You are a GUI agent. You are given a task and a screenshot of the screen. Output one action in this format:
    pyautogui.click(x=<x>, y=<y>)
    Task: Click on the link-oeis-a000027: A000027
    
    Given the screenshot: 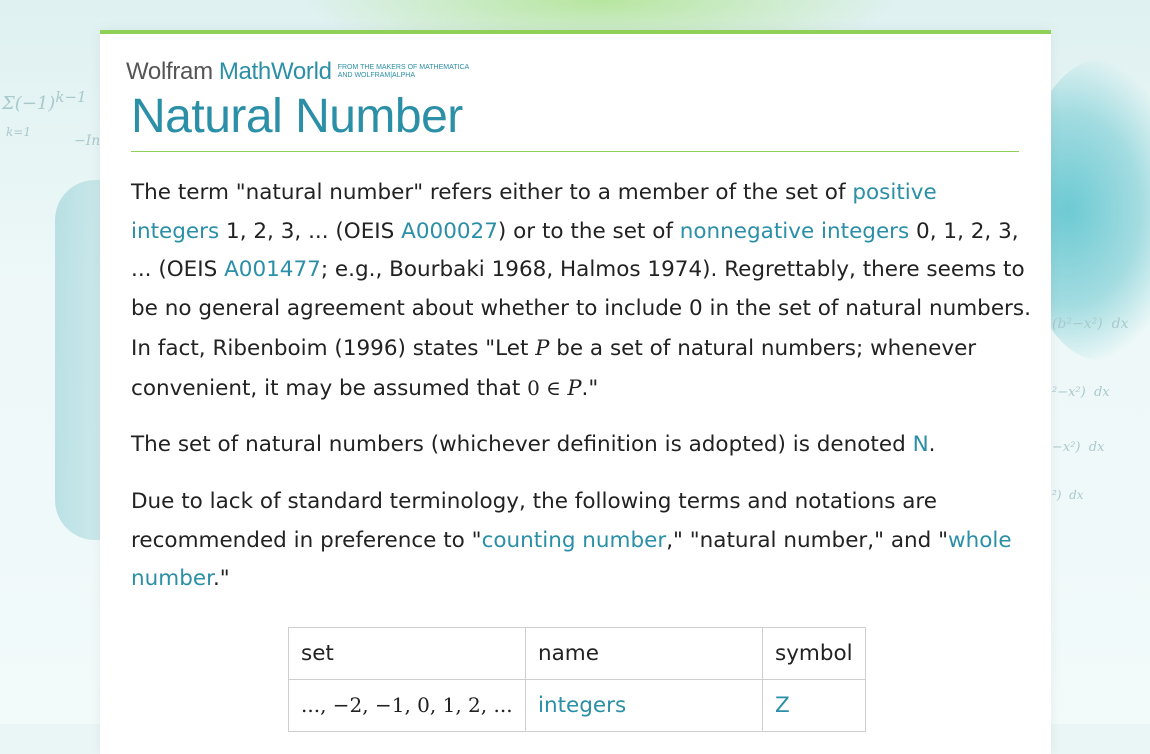 What is the action you would take?
    pyautogui.click(x=449, y=231)
    